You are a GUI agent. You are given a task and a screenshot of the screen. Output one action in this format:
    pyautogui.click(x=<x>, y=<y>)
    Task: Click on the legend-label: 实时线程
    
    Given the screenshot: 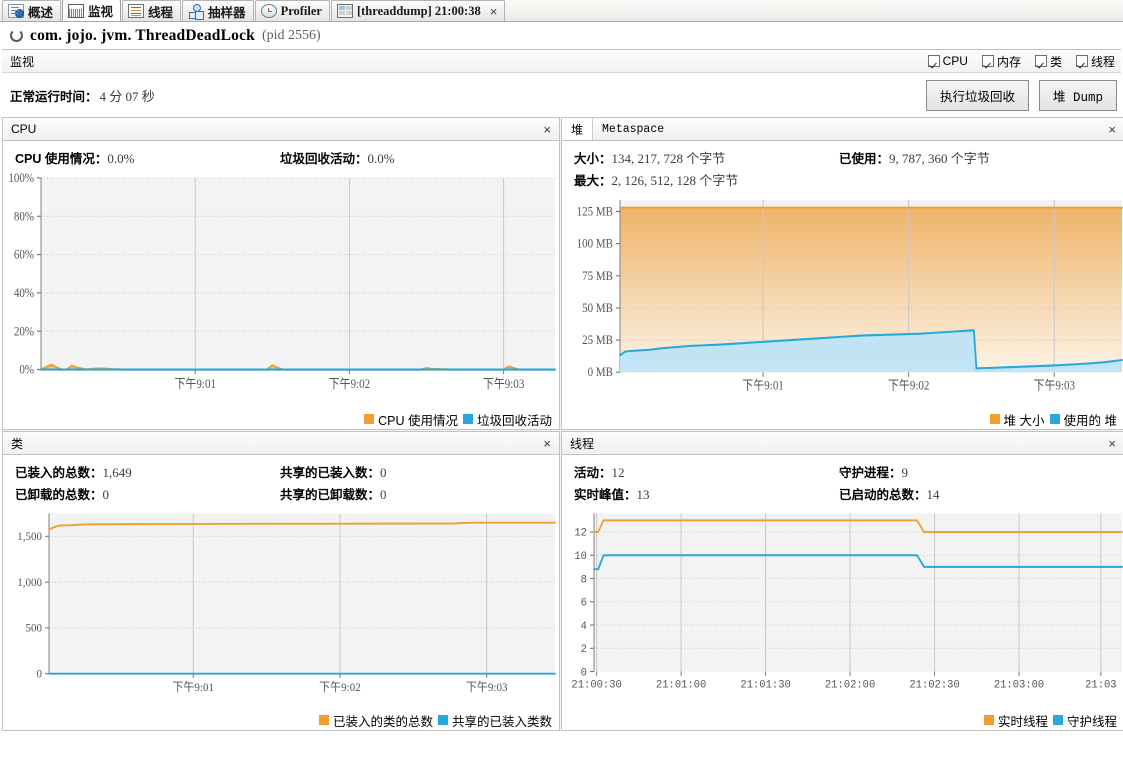 What is the action you would take?
    pyautogui.click(x=1022, y=721)
    